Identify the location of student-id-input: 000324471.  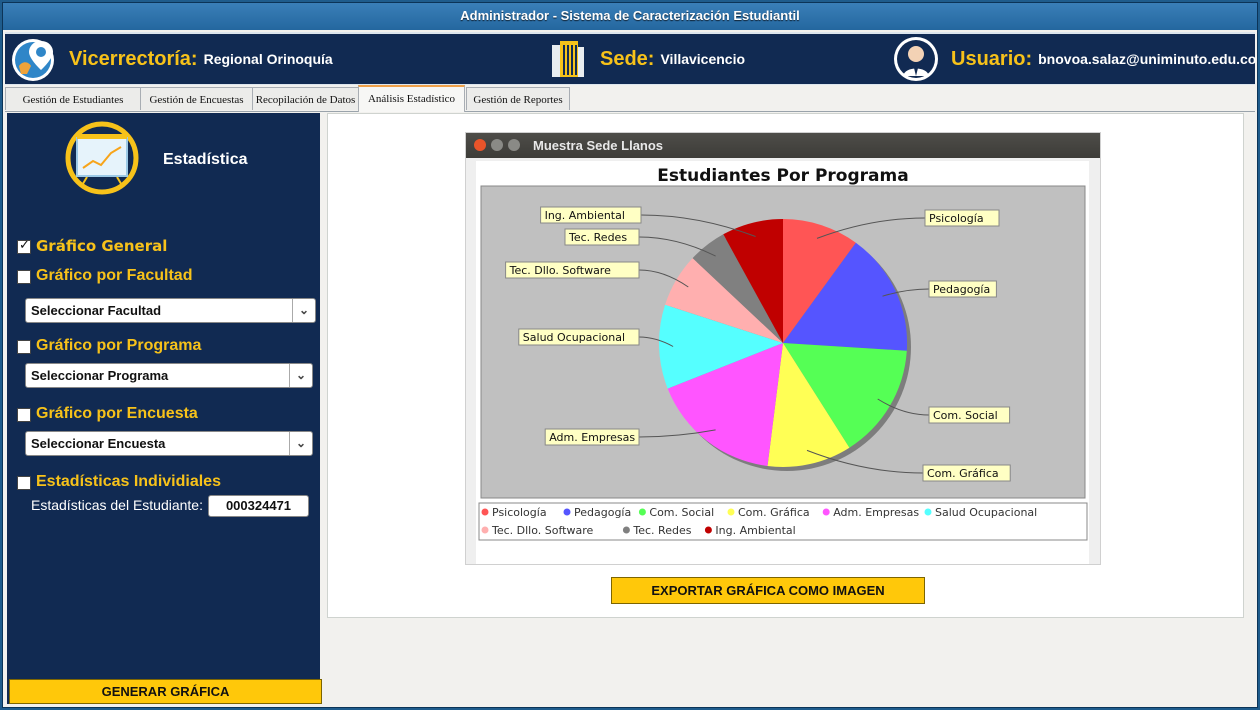
(258, 506).